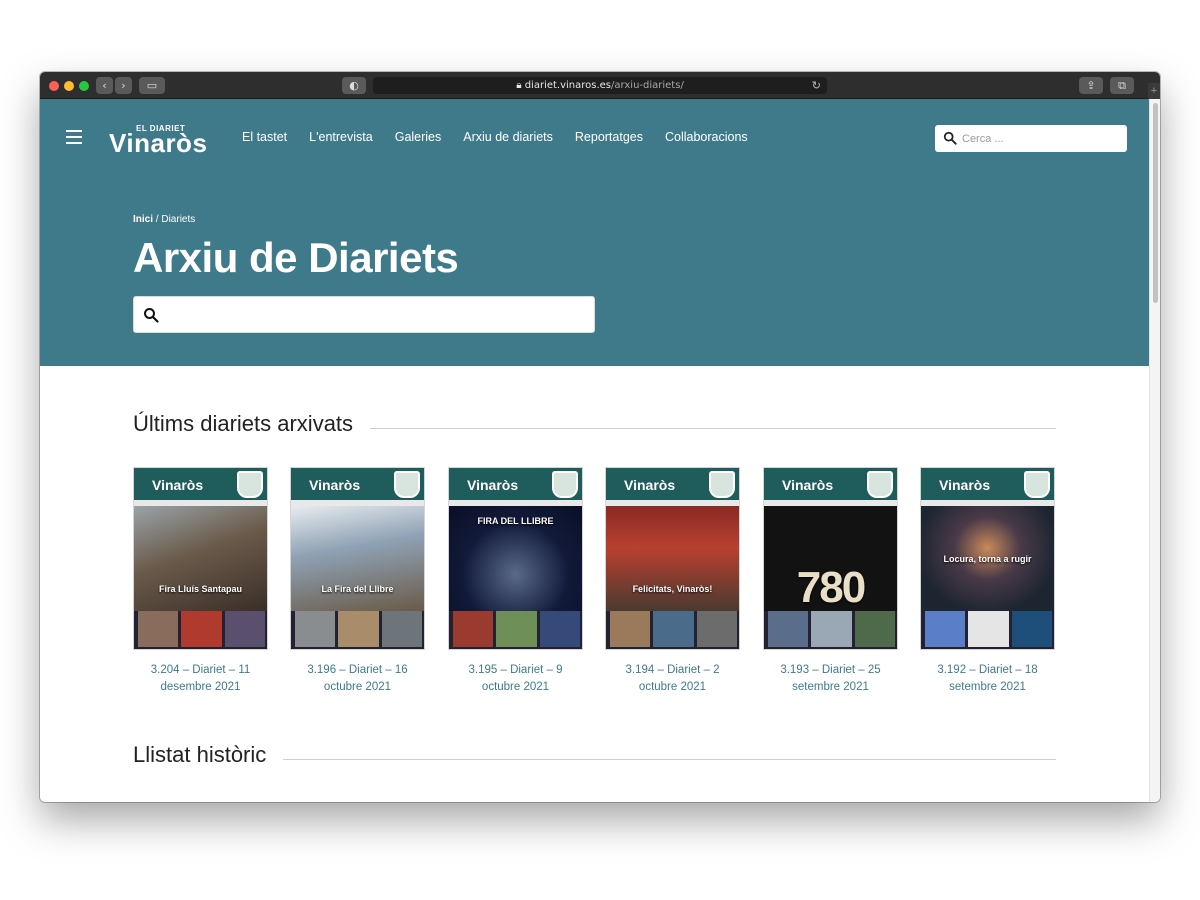 The width and height of the screenshot is (1200, 900). What do you see at coordinates (378, 315) in the screenshot?
I see `archive-search-input` at bounding box center [378, 315].